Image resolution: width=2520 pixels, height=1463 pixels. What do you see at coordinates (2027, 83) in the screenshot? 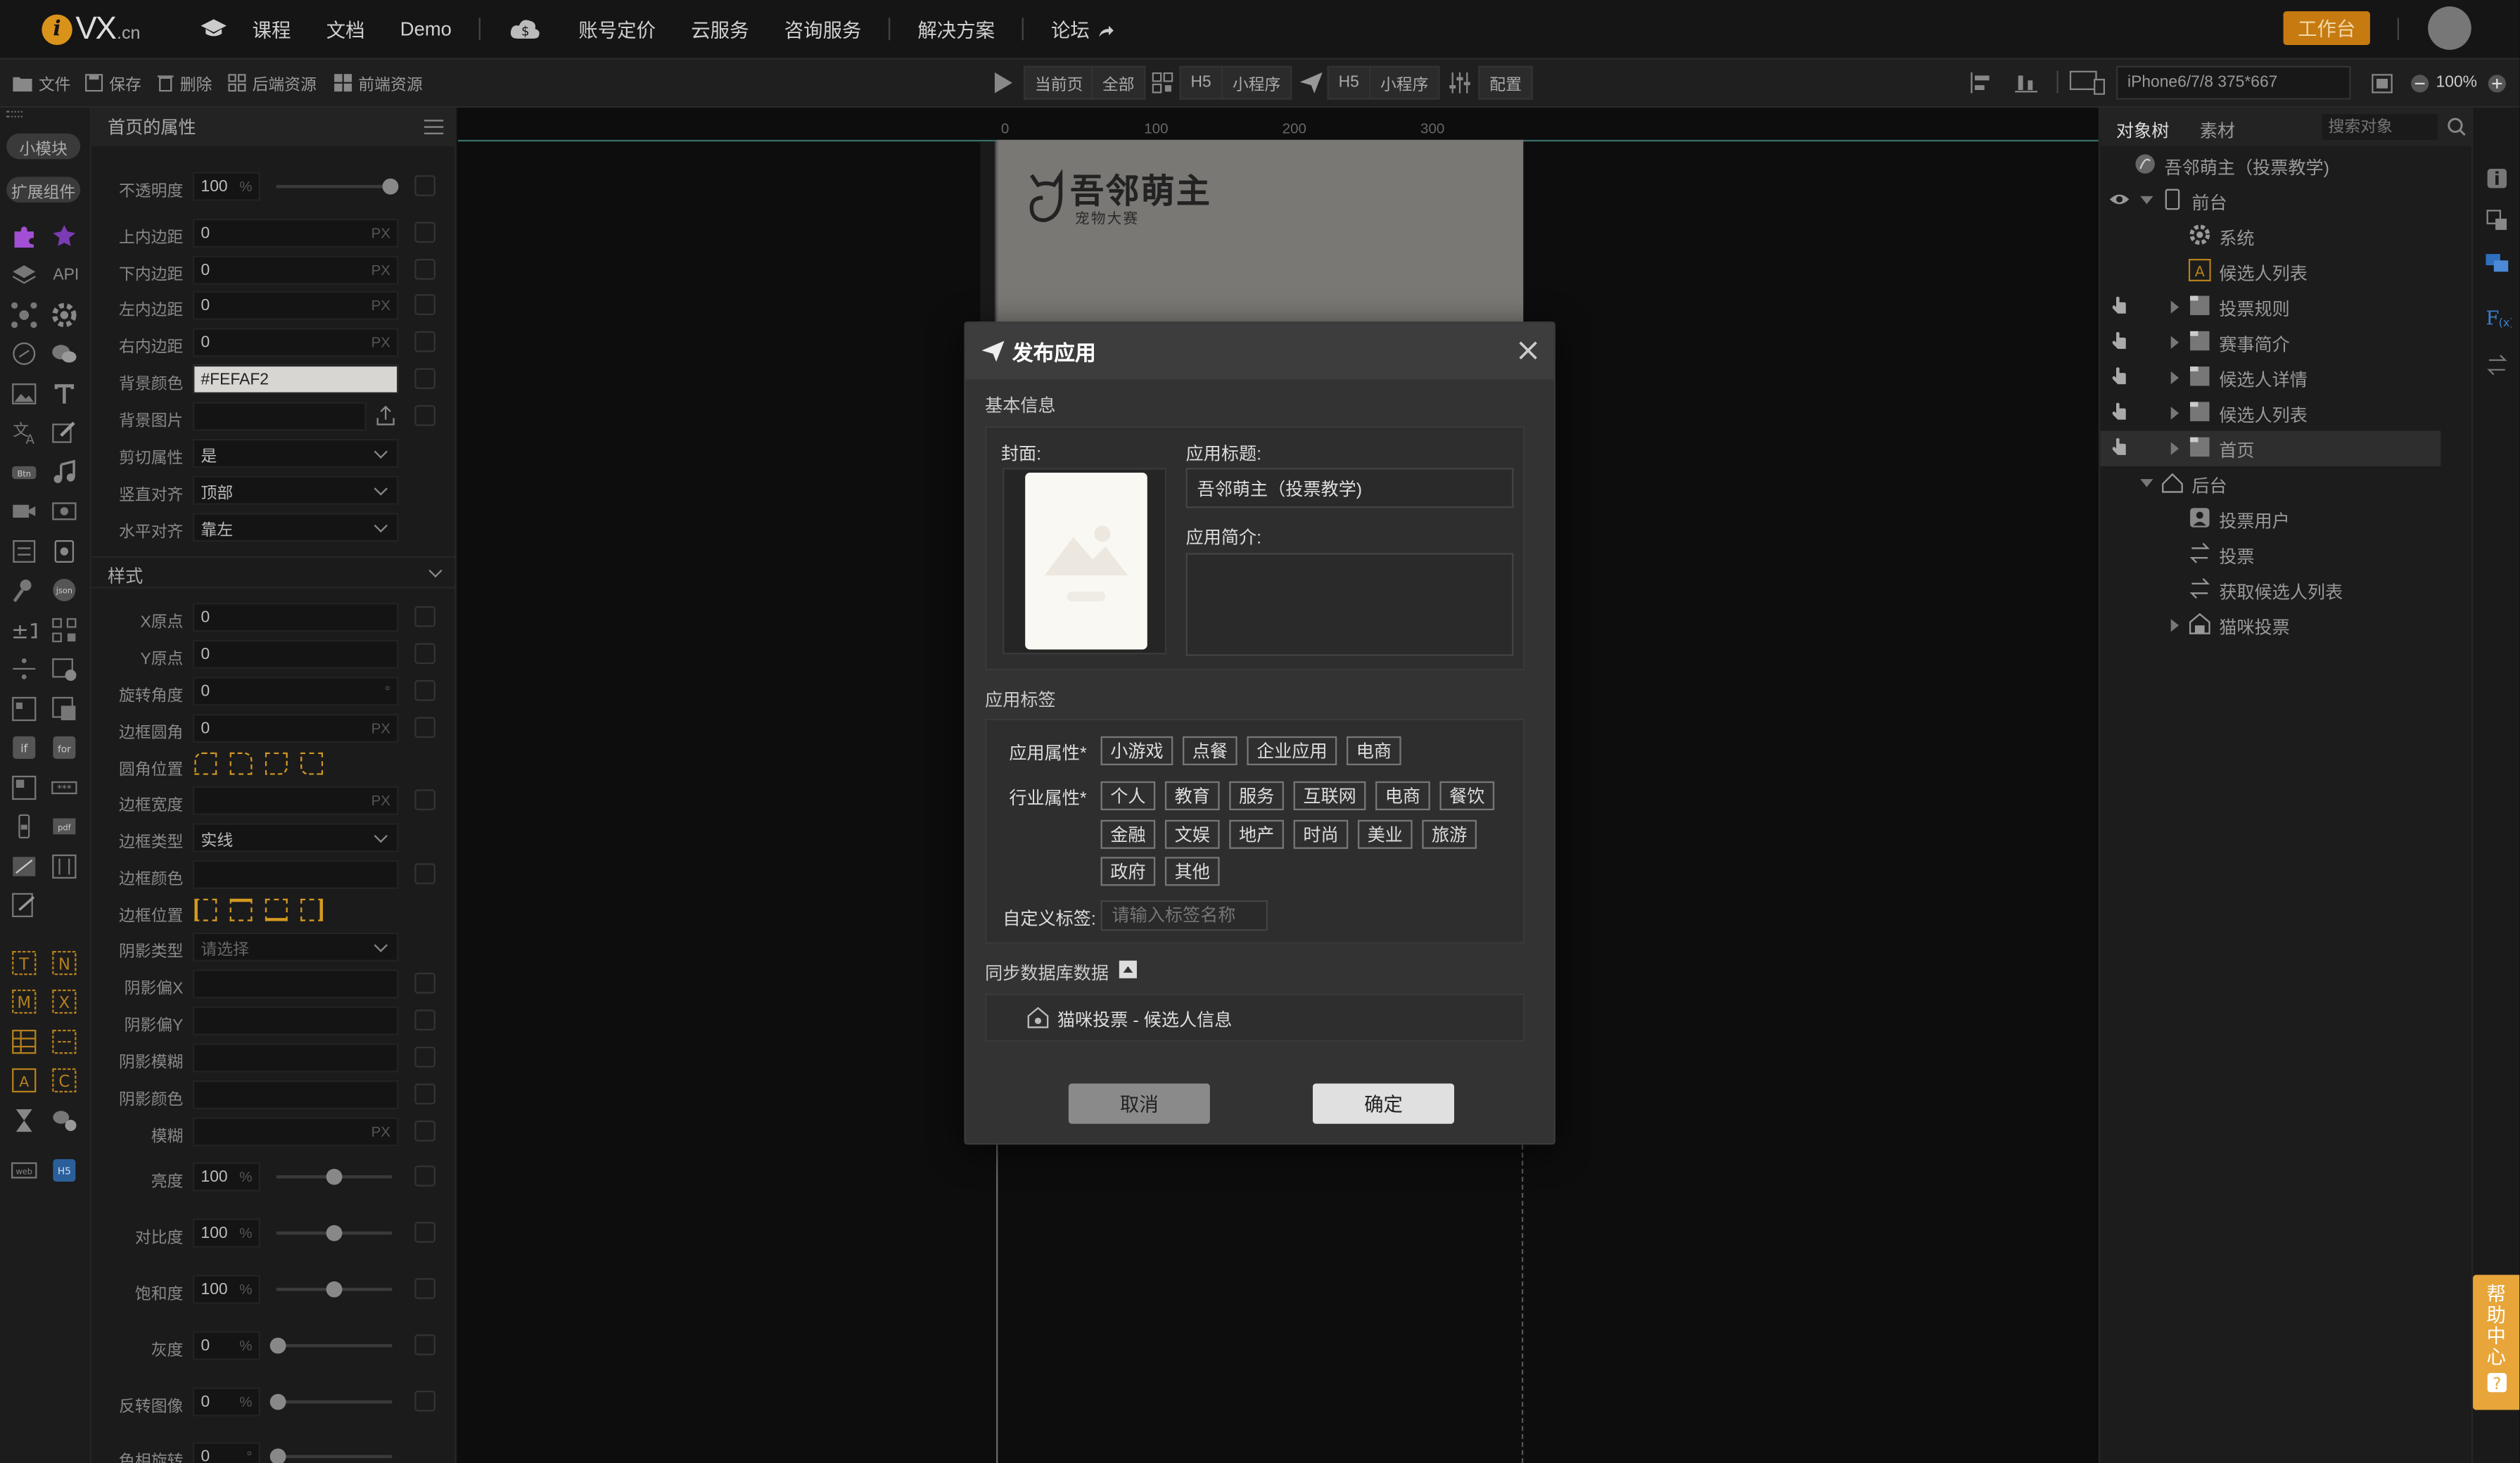
I see `align-bottom-icon` at bounding box center [2027, 83].